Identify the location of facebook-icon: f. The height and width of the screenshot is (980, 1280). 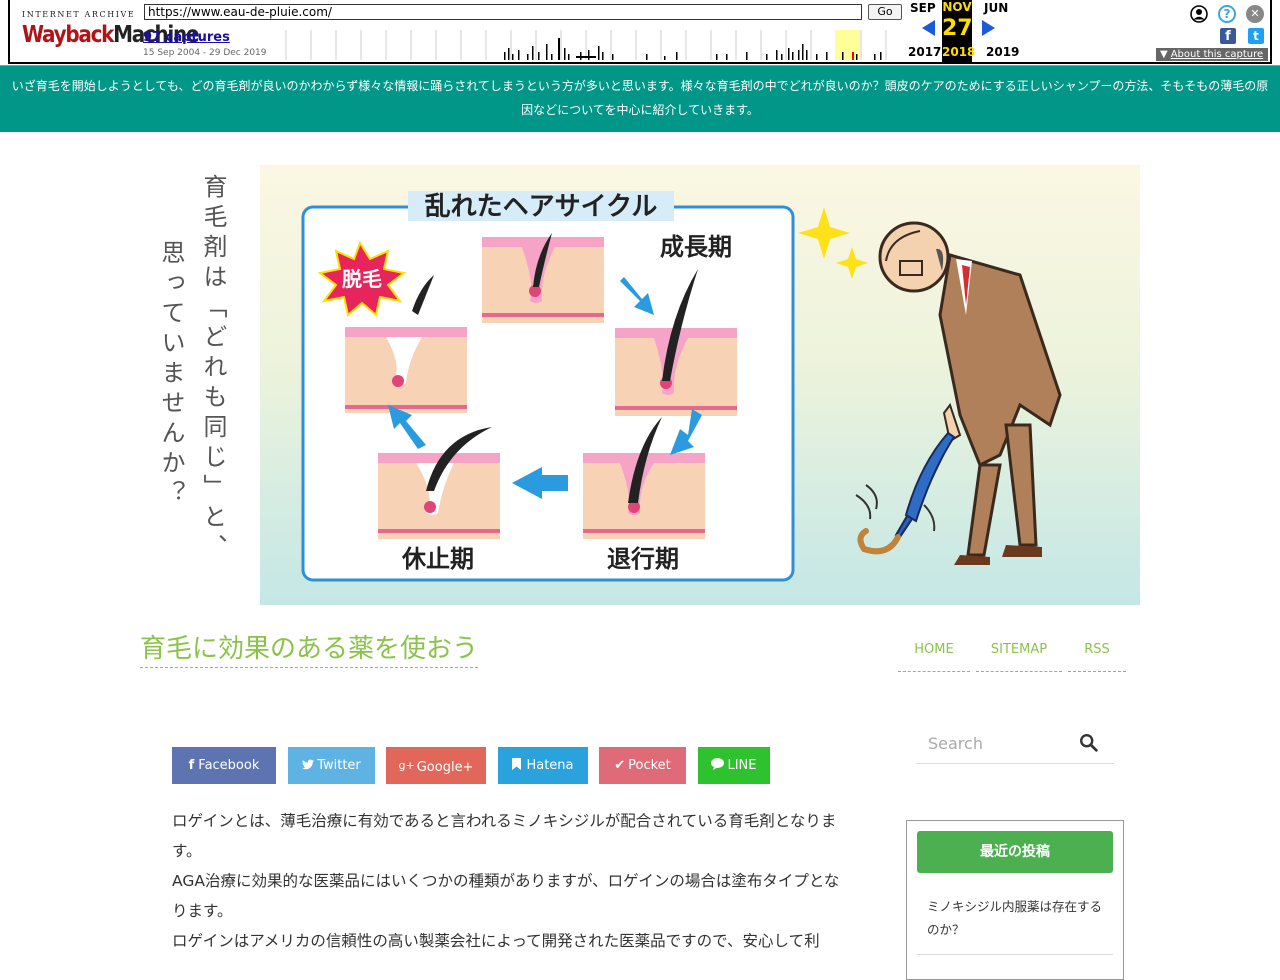
(191, 765).